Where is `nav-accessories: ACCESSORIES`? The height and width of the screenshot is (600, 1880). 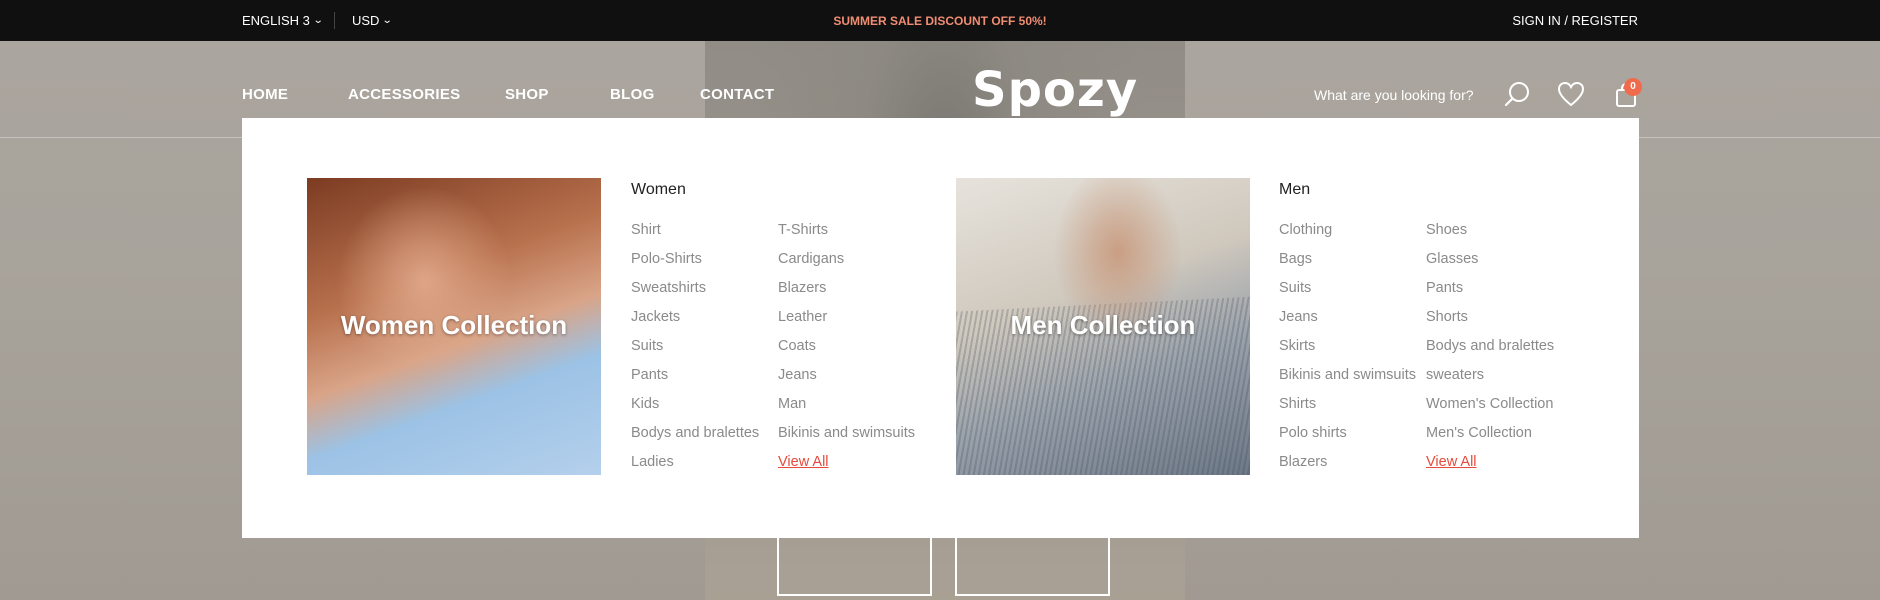 nav-accessories: ACCESSORIES is located at coordinates (404, 94).